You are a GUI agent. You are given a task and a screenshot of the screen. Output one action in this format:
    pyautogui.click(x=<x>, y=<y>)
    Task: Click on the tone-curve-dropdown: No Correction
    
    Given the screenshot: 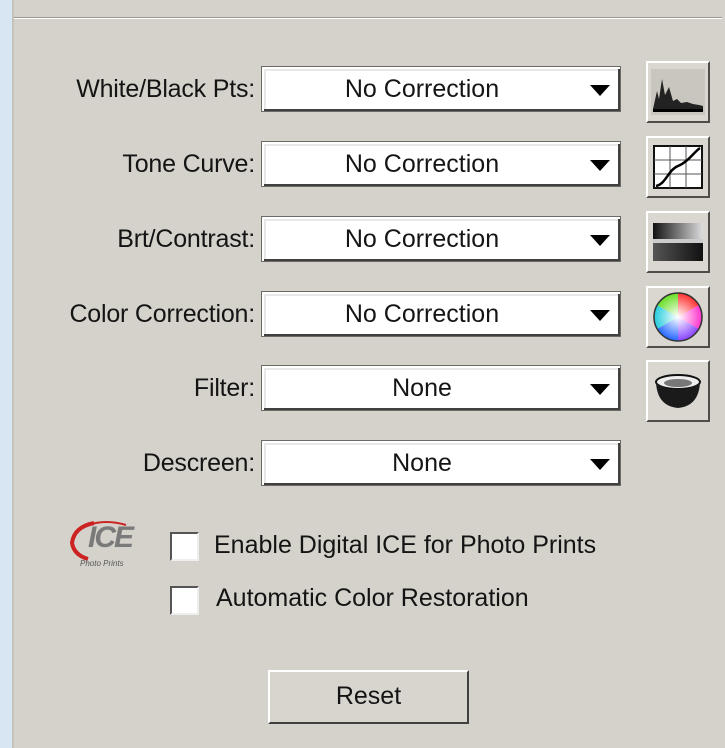 What is the action you would take?
    pyautogui.click(x=441, y=164)
    